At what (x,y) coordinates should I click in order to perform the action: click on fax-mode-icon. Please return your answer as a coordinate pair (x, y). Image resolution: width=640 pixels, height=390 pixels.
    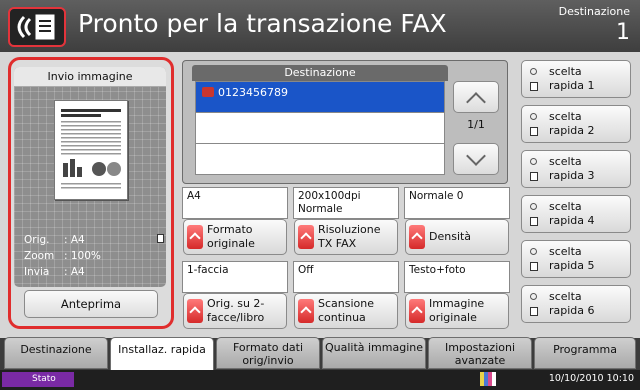
    Looking at the image, I should click on (37, 27).